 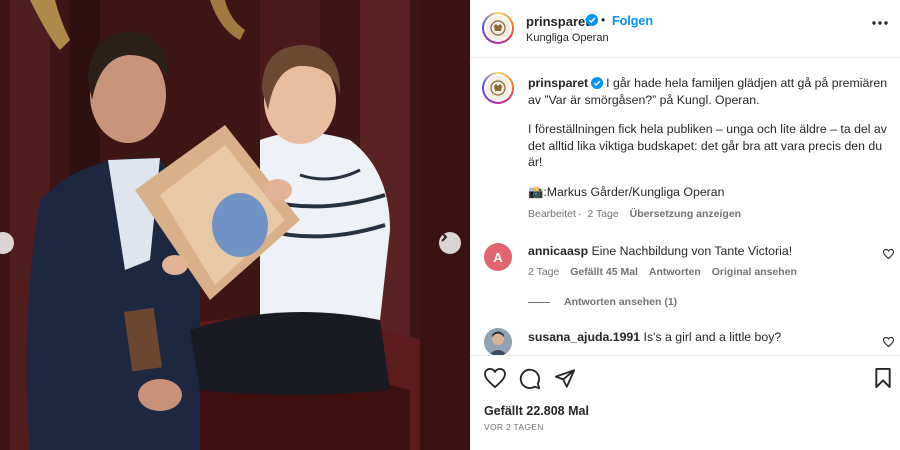 I want to click on comment-avatar: A, so click(x=498, y=257).